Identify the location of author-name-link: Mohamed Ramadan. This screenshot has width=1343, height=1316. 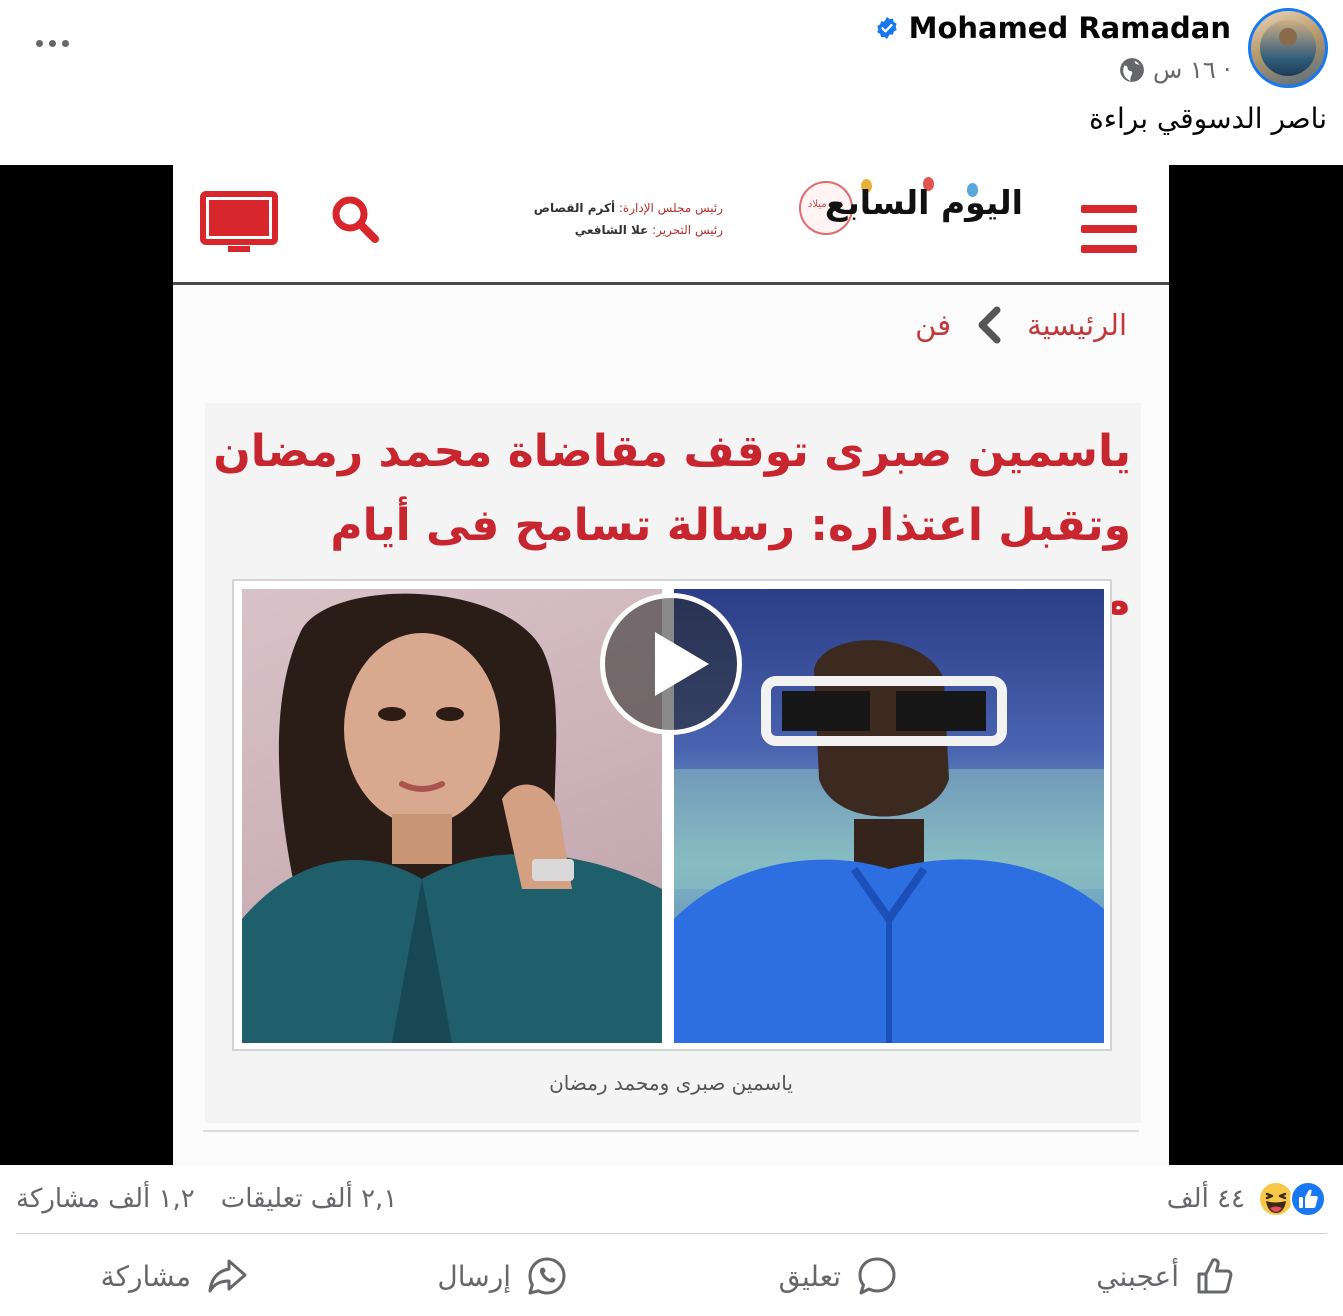
(1070, 28).